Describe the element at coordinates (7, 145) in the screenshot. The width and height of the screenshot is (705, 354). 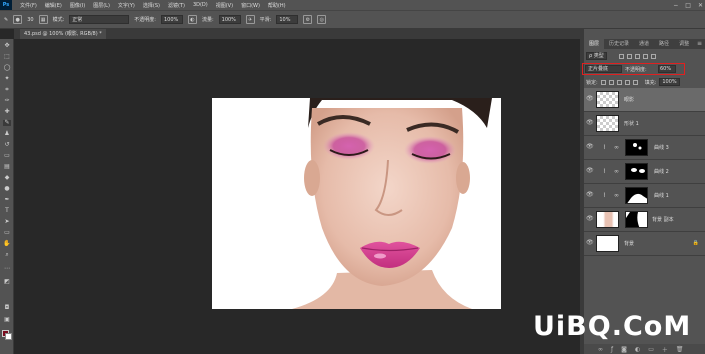
I see `history-brush-tool-icon: ↺` at that location.